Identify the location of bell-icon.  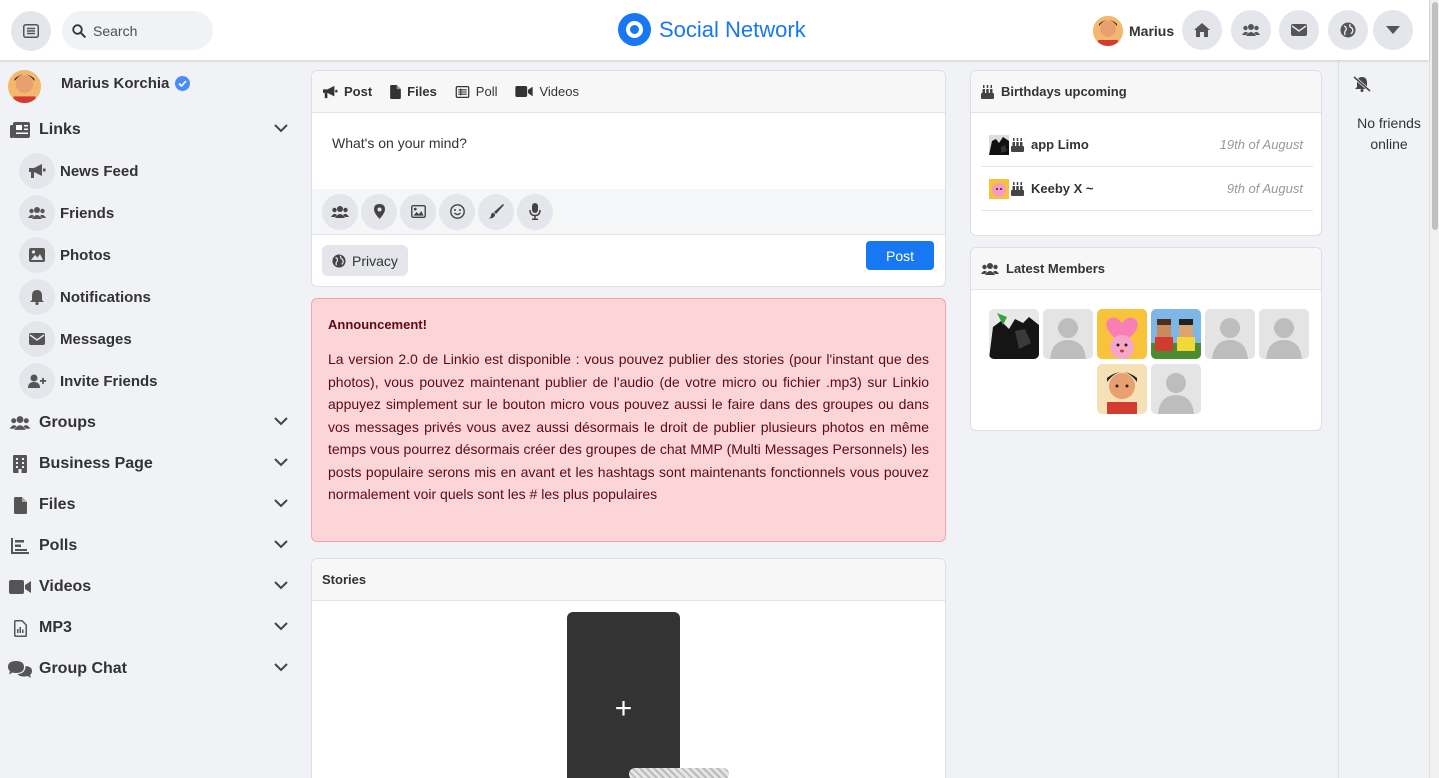
(37, 297).